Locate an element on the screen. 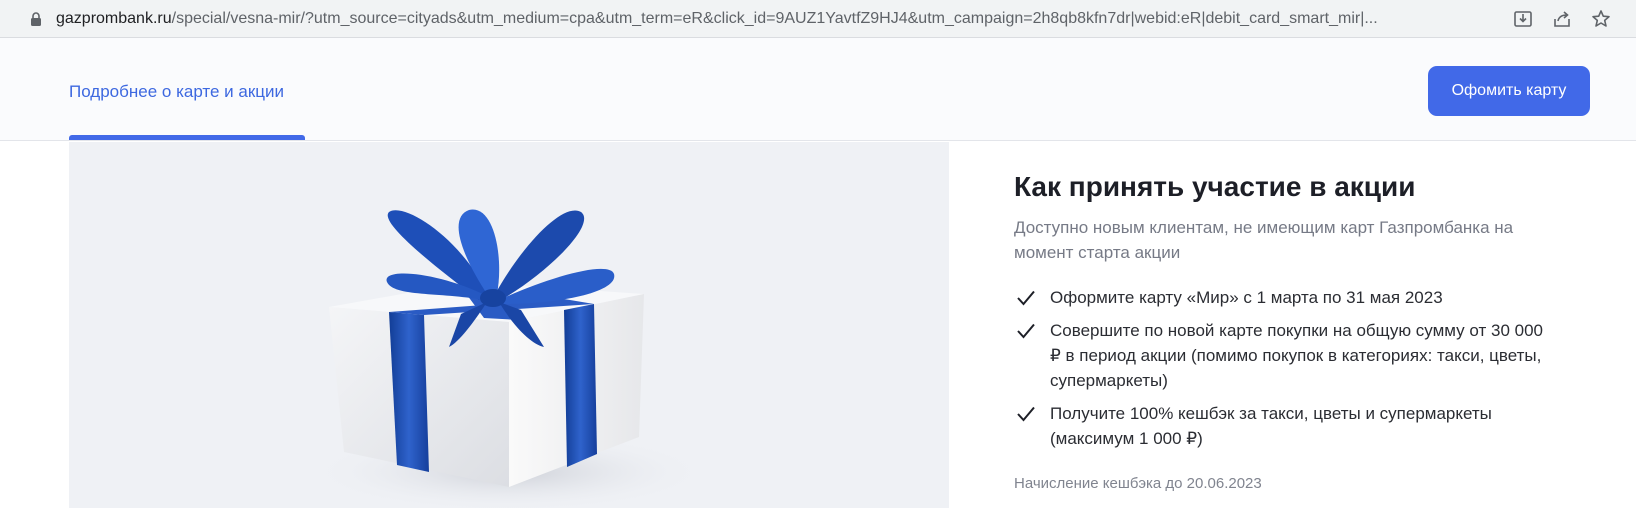  nav-link-card-details: Подробнее о карте и акции is located at coordinates (176, 92).